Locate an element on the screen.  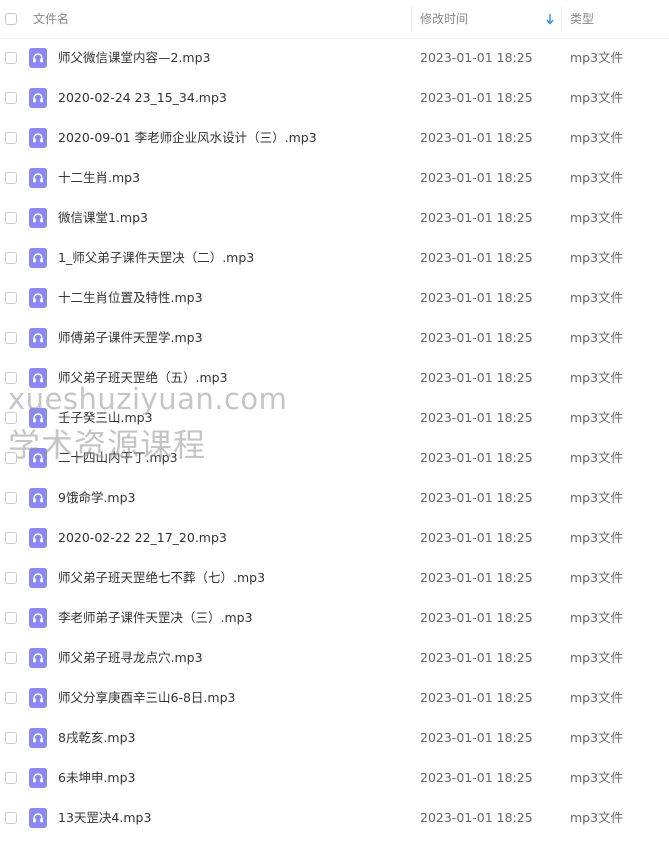
file-row: 师父弟子班寻龙点穴.mp3 2023-01-01 18:25 mp3文件 is located at coordinates (334, 658).